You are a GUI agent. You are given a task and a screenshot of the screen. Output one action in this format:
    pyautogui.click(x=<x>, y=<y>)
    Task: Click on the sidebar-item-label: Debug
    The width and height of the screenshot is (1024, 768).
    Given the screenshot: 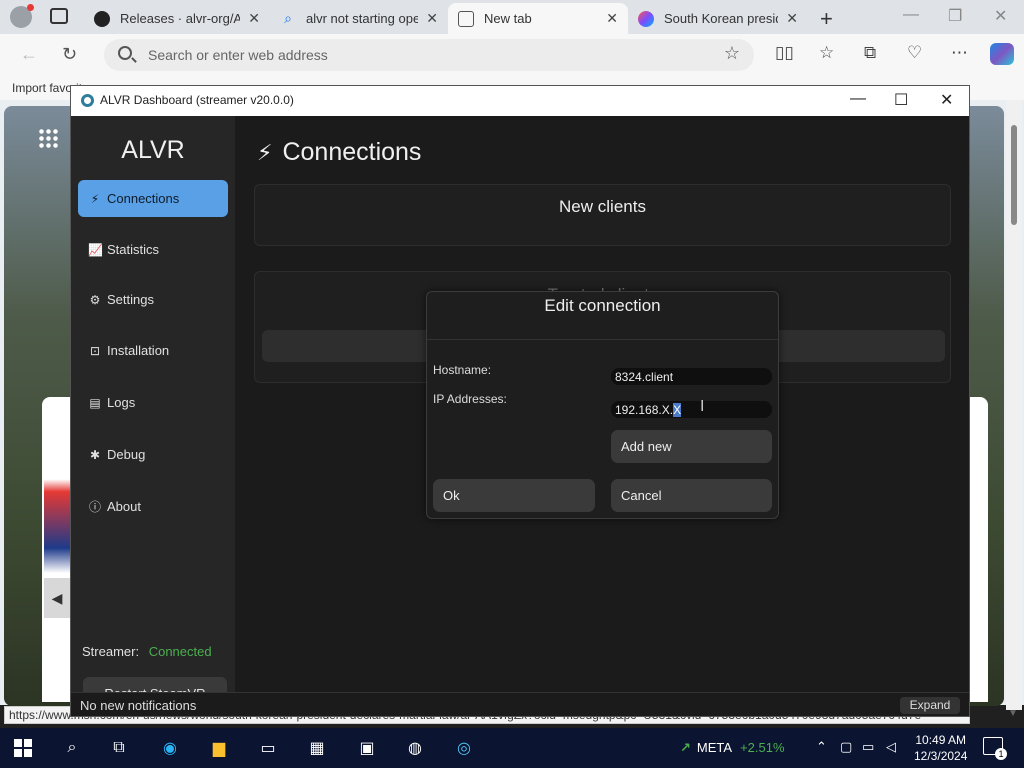 What is the action you would take?
    pyautogui.click(x=126, y=454)
    